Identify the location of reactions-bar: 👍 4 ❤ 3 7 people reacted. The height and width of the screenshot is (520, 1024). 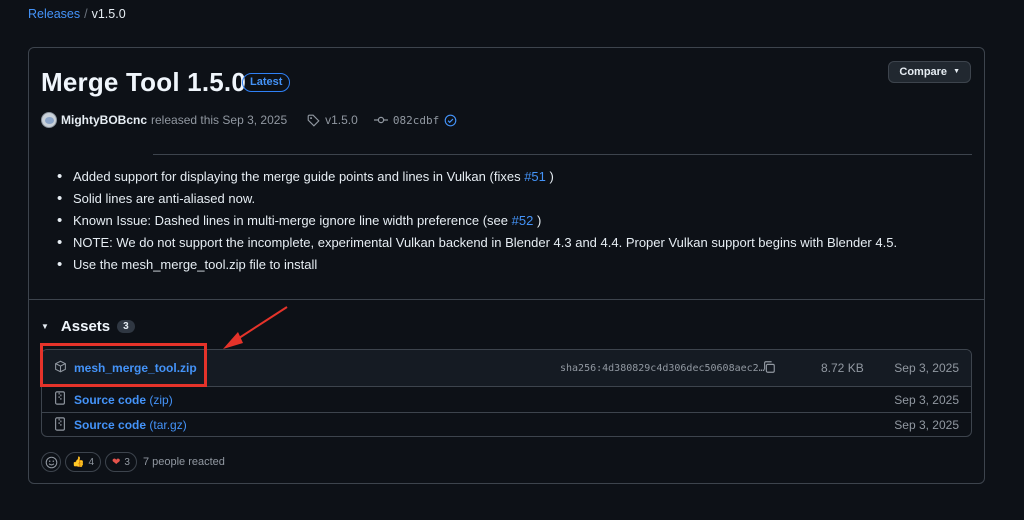
(133, 462).